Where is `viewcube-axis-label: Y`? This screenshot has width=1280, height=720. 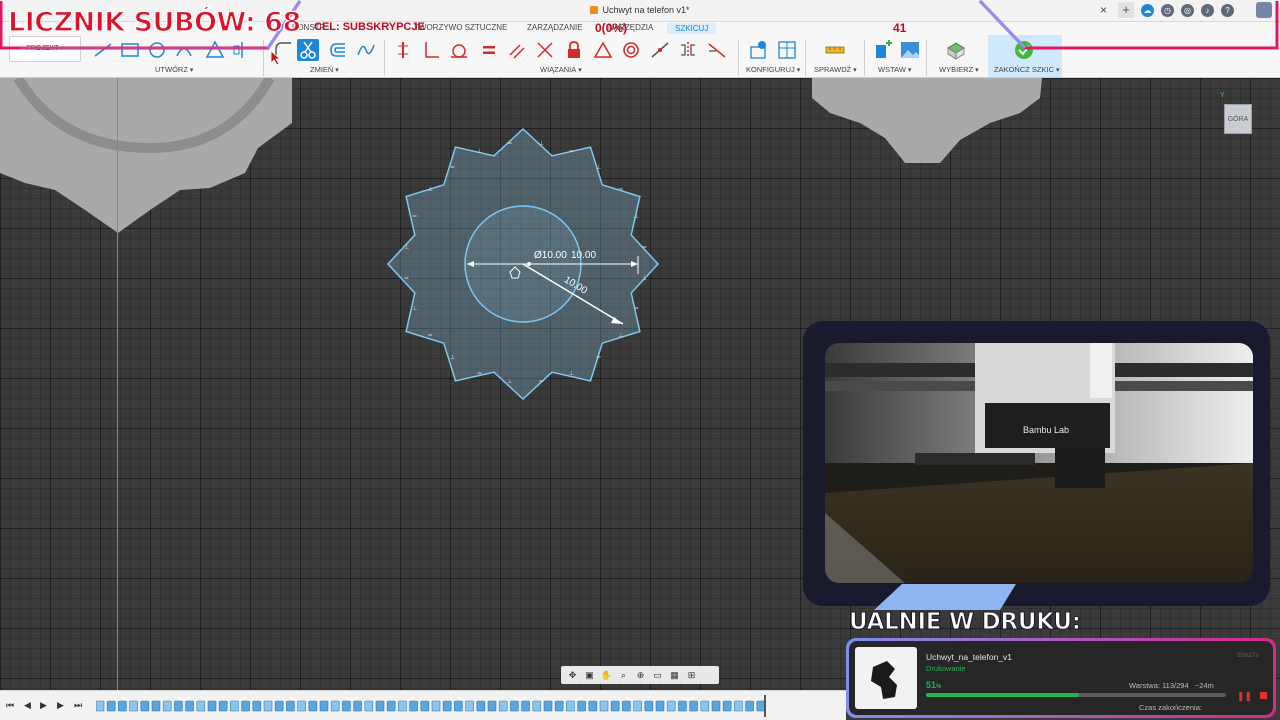
viewcube-axis-label: Y is located at coordinates (1222, 95).